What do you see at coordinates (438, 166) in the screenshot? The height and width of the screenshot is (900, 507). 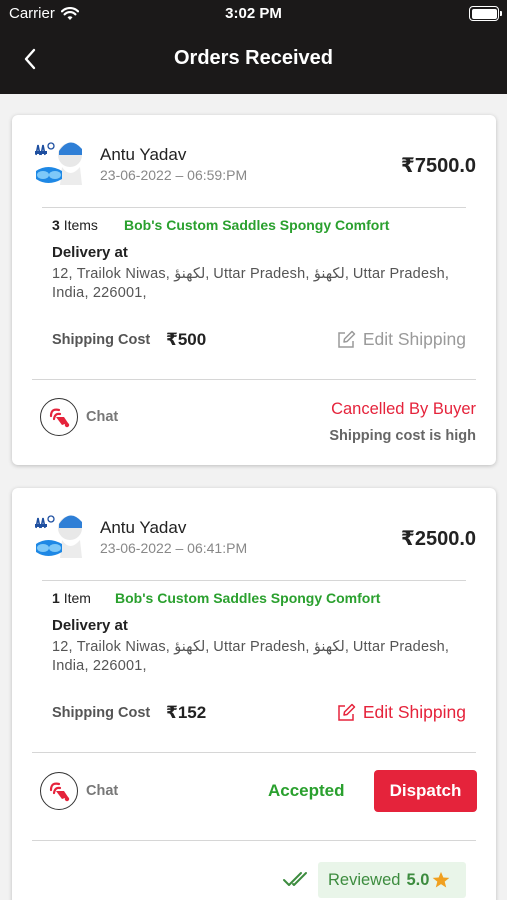 I see `order-price: ₹7500.0` at bounding box center [438, 166].